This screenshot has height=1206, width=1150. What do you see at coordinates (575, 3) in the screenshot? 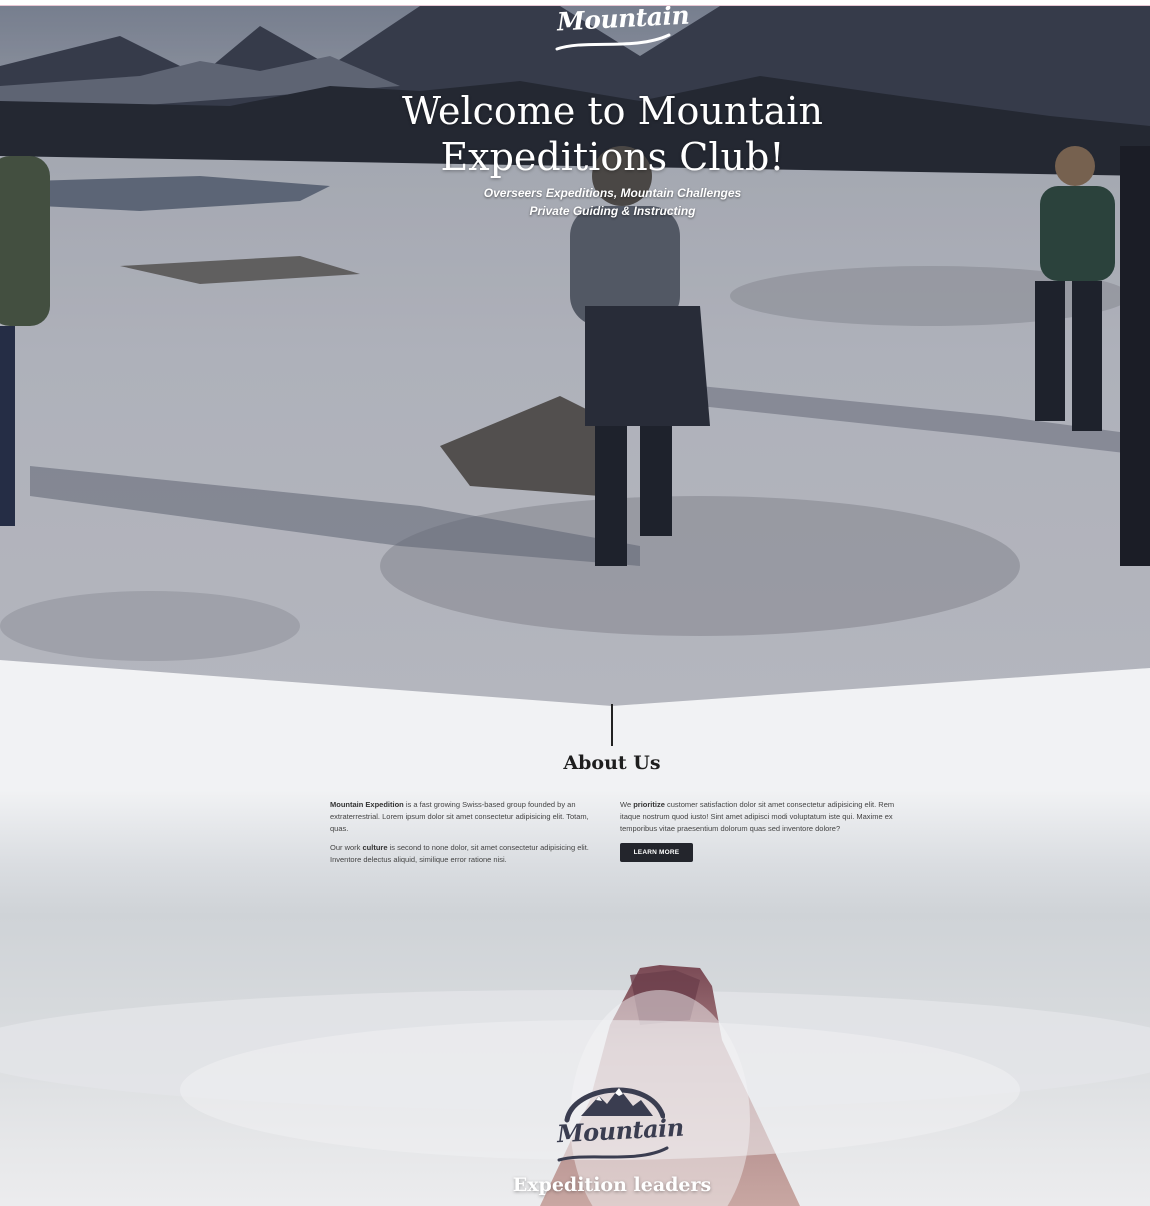
I see `top-border` at bounding box center [575, 3].